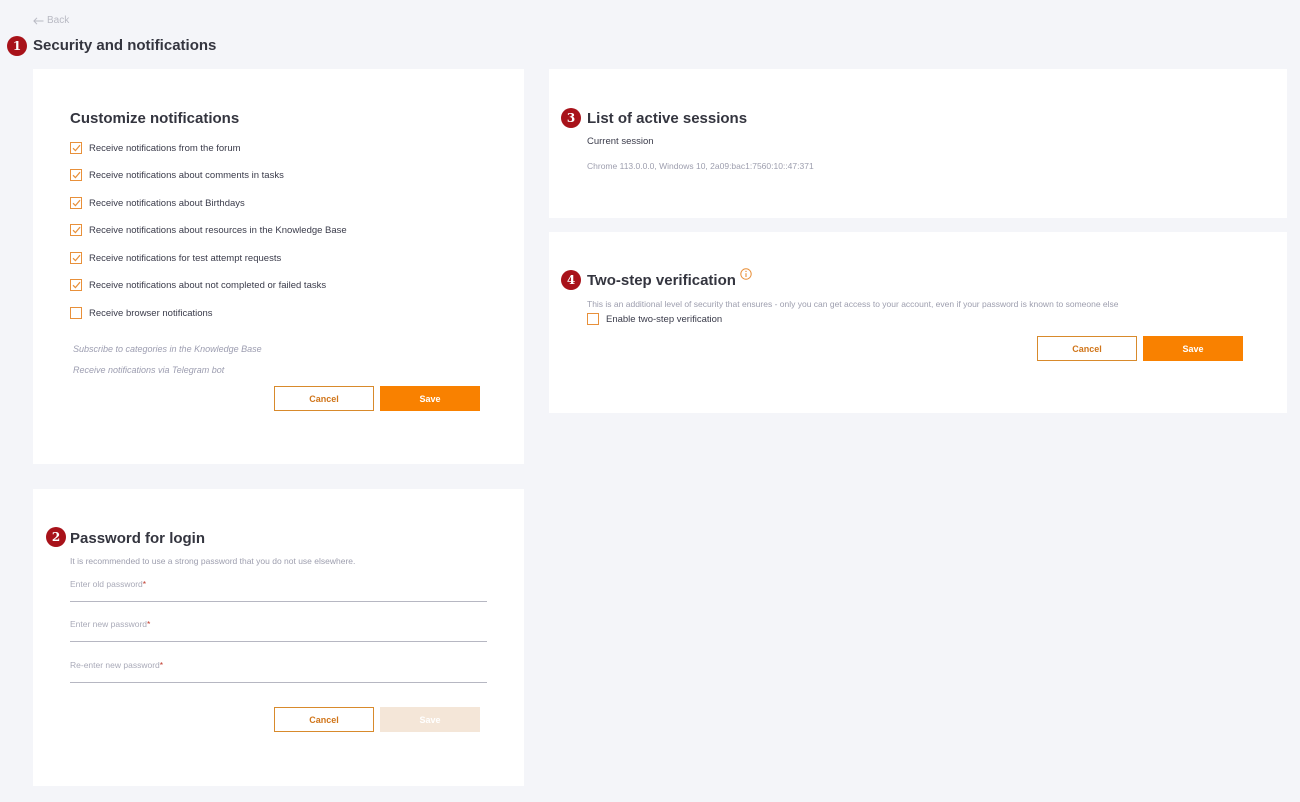  I want to click on option-label: Receive notifications about Birthdays, so click(167, 203).